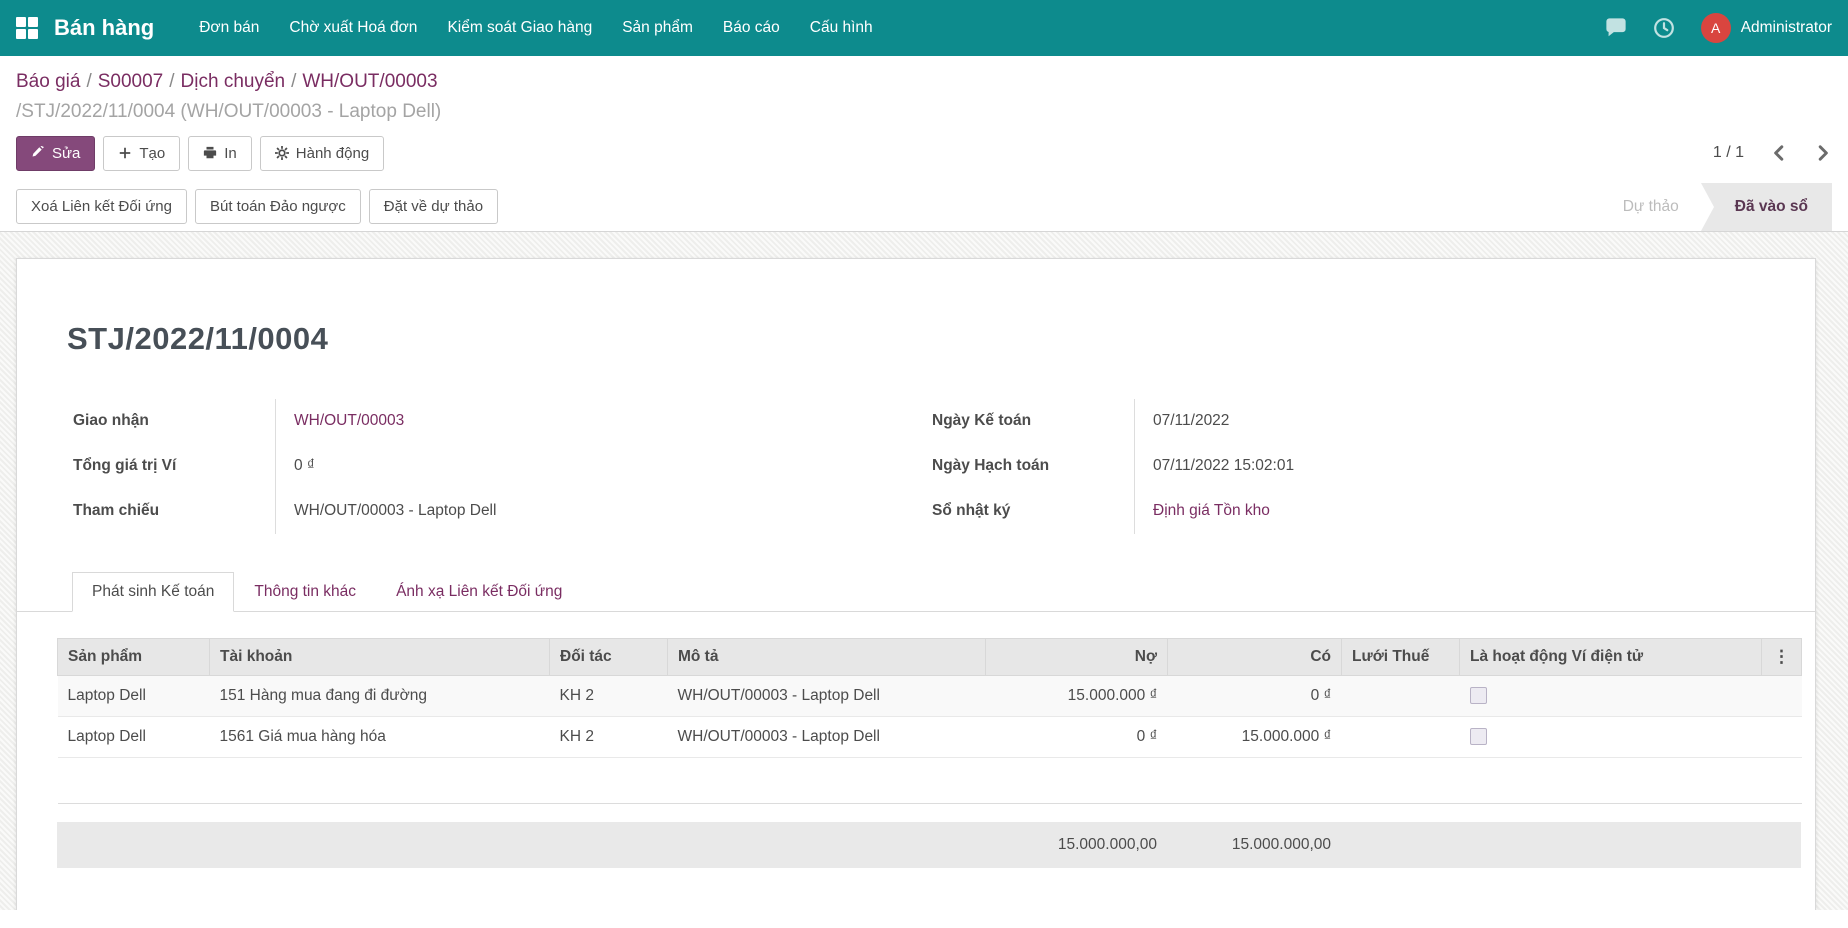 The width and height of the screenshot is (1848, 928). What do you see at coordinates (924, 153) in the screenshot?
I see `toolbar: Sửa Tạo In Hành động 1 / 1` at bounding box center [924, 153].